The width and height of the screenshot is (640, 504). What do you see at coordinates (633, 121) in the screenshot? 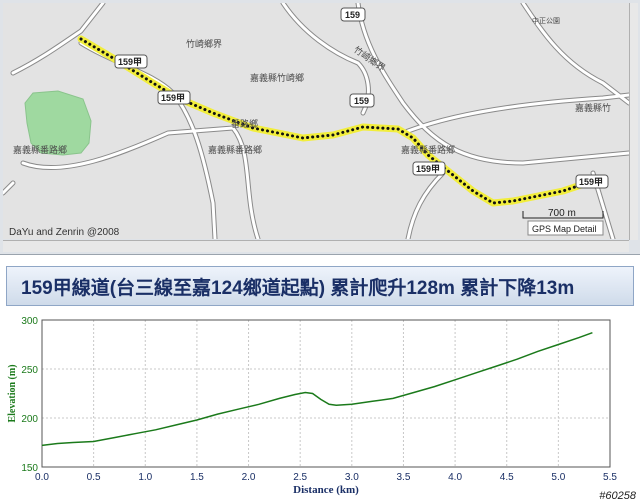
I see `map-vertical-scrollbar` at bounding box center [633, 121].